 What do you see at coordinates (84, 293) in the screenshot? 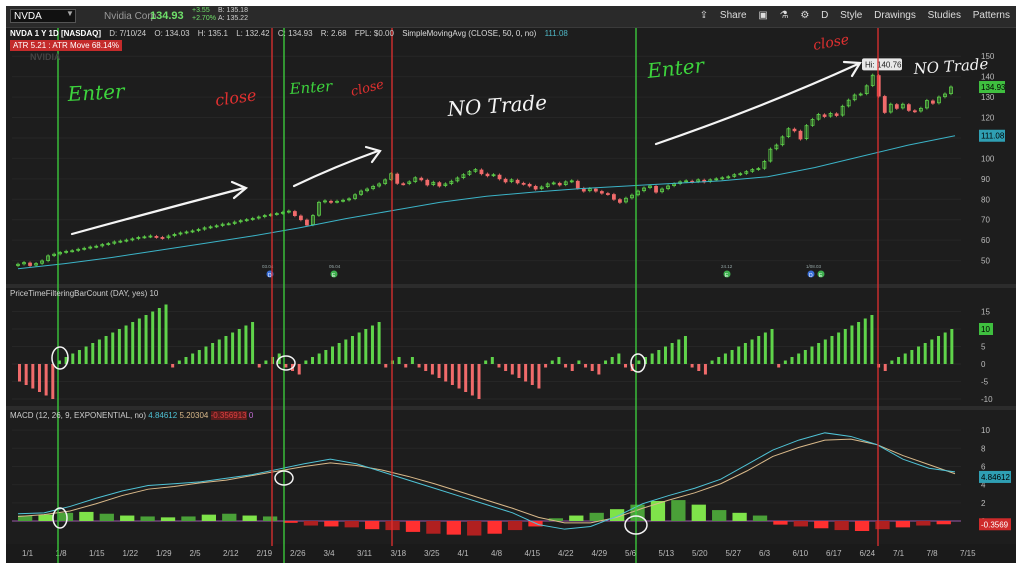
I see `indicator1-label: PriceTimeFilteringBarCount (DAY, yes) 10` at bounding box center [84, 293].